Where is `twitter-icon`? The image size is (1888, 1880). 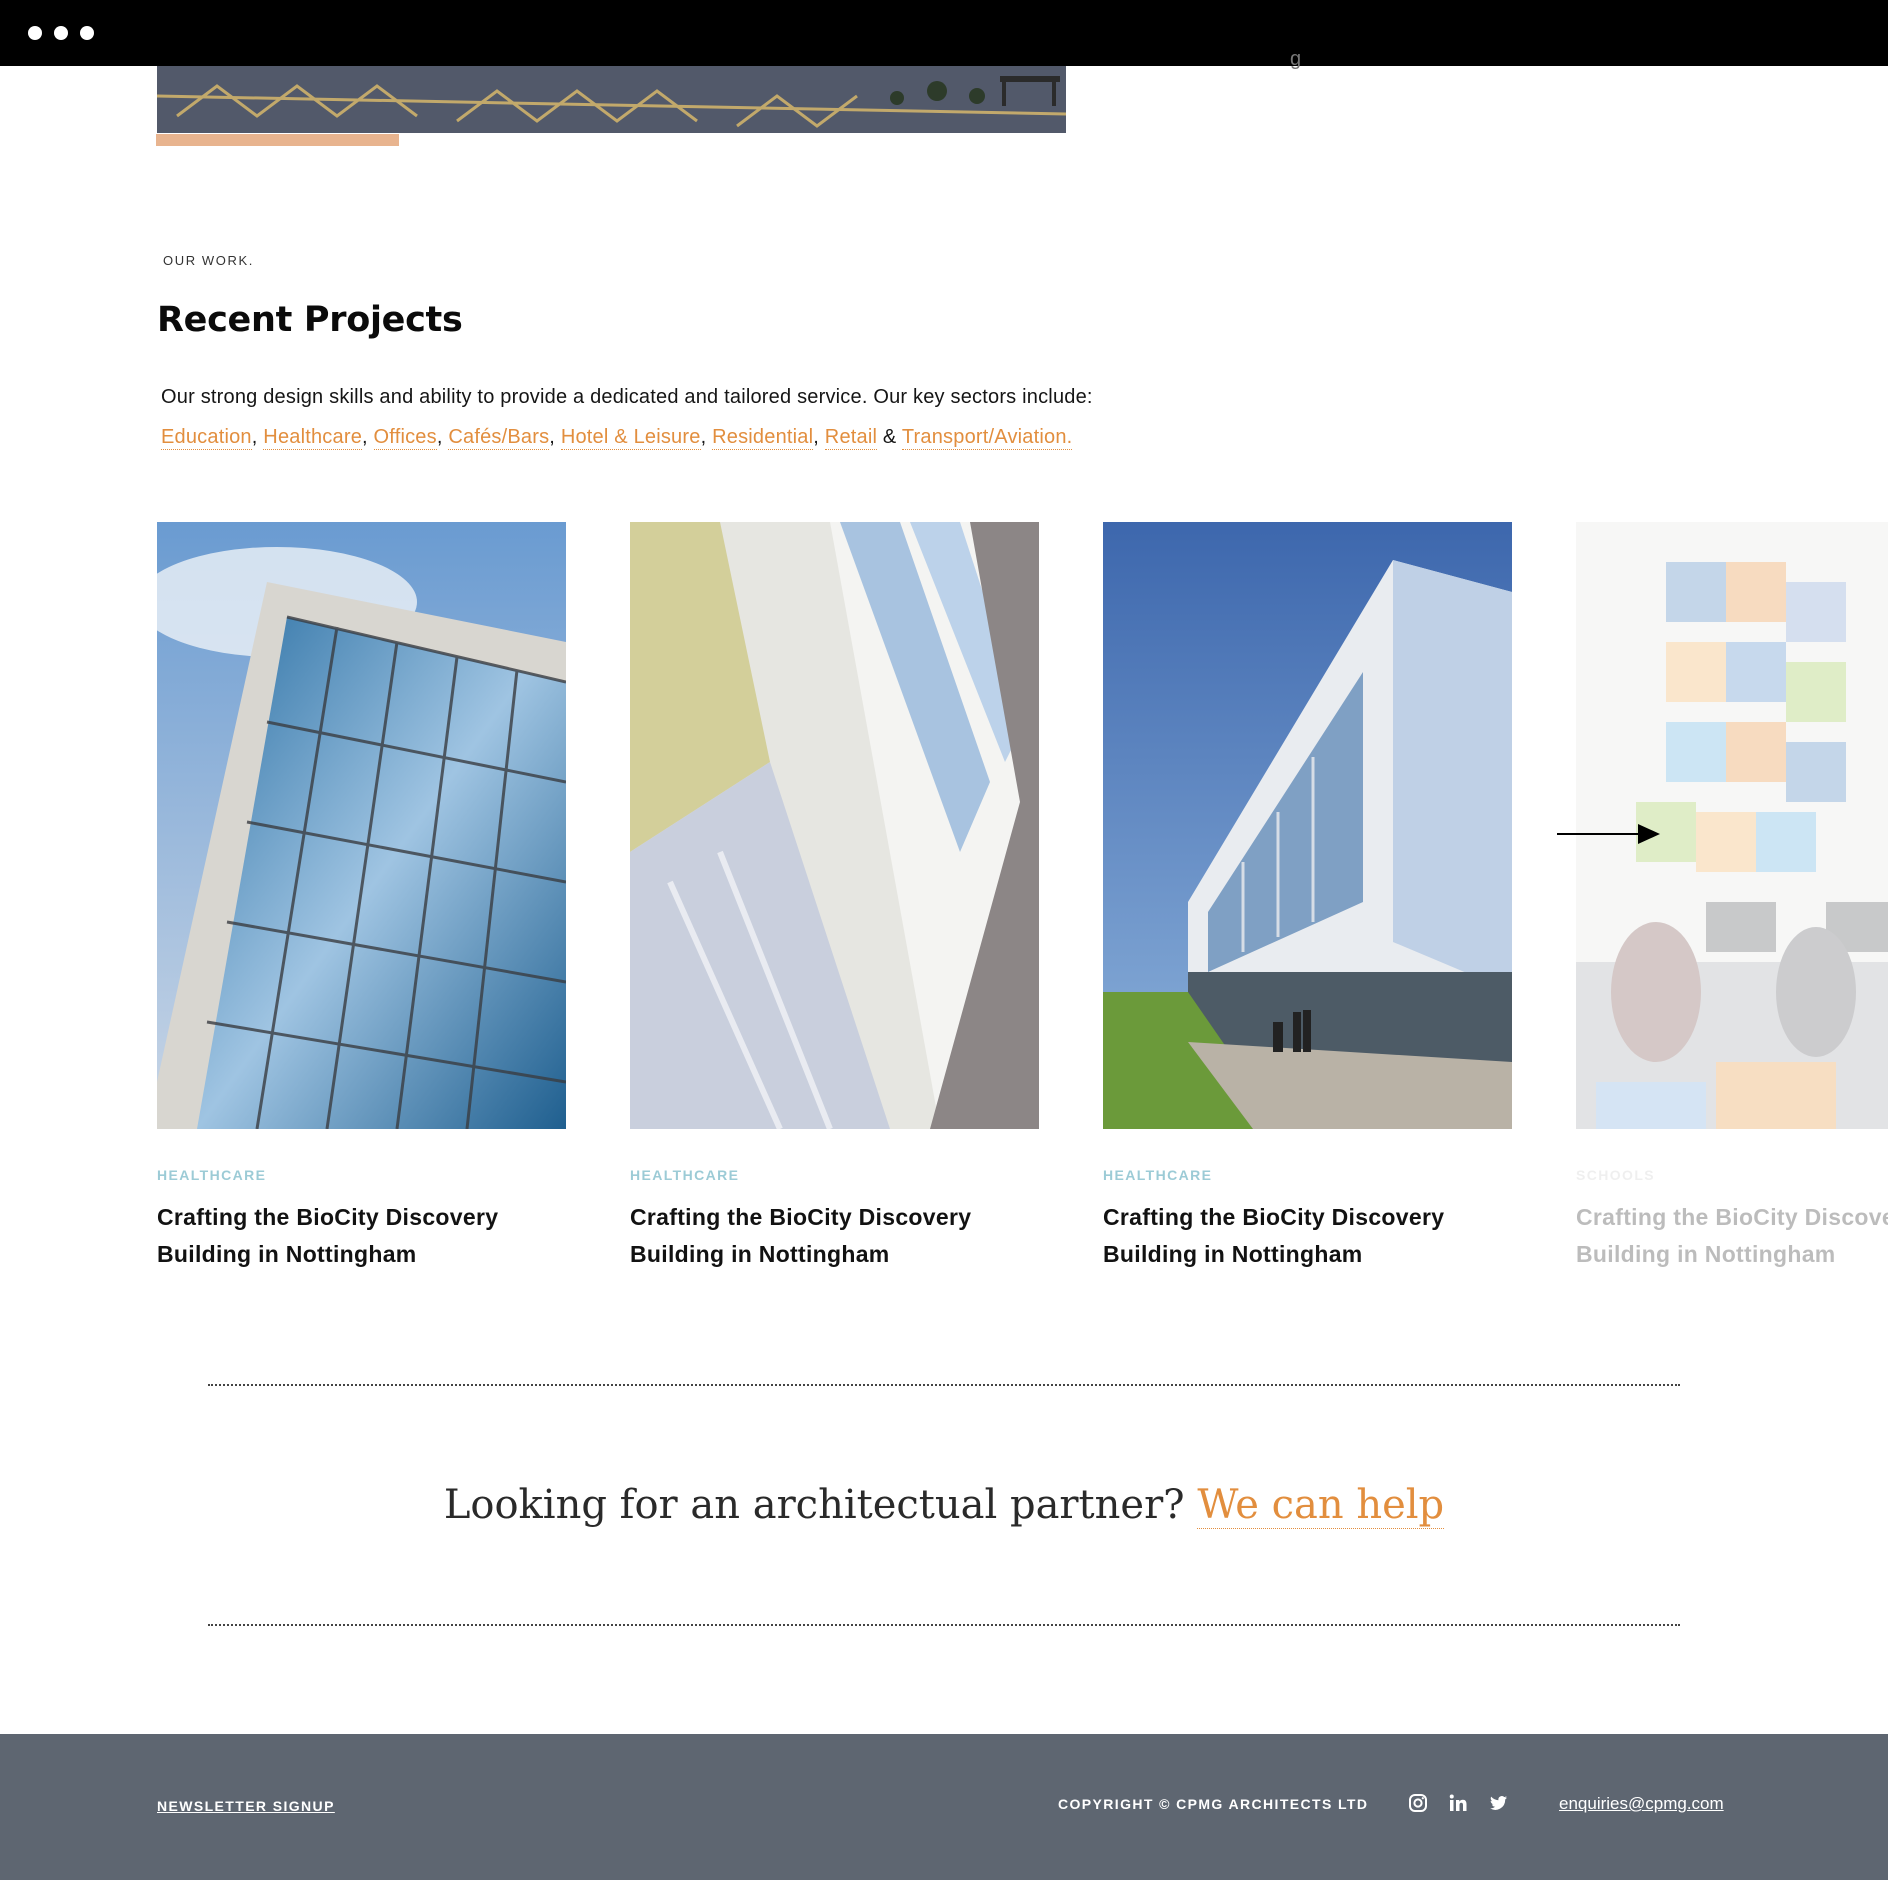 twitter-icon is located at coordinates (1498, 1803).